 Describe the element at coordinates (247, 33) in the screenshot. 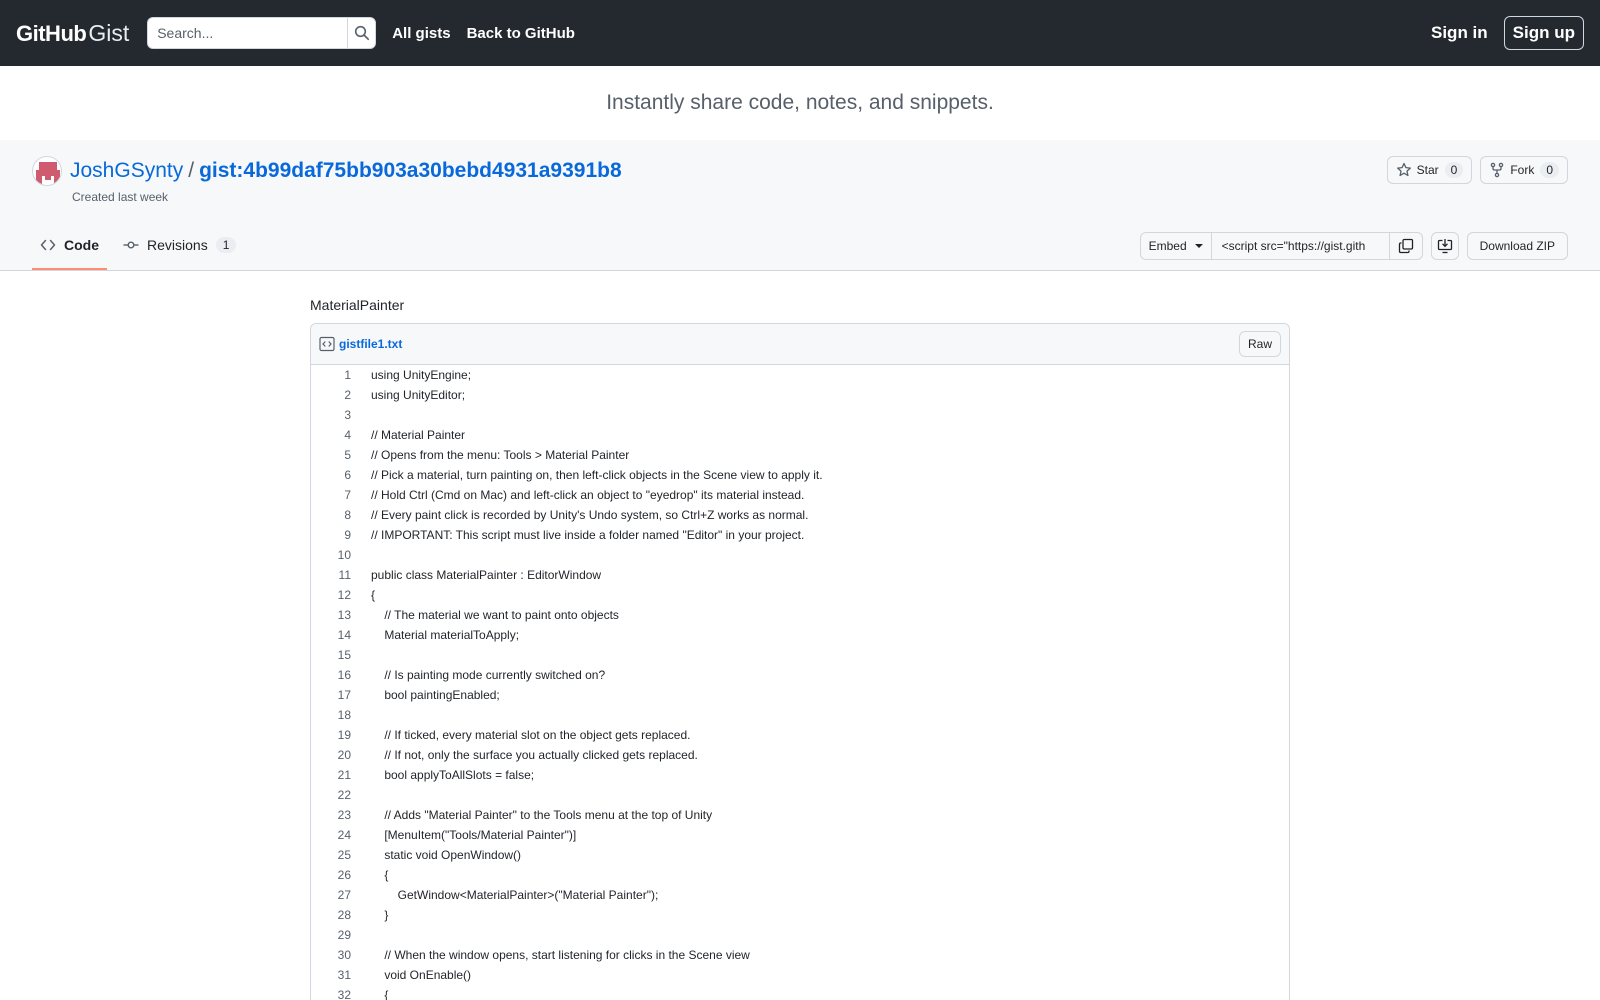

I see `search-input` at that location.